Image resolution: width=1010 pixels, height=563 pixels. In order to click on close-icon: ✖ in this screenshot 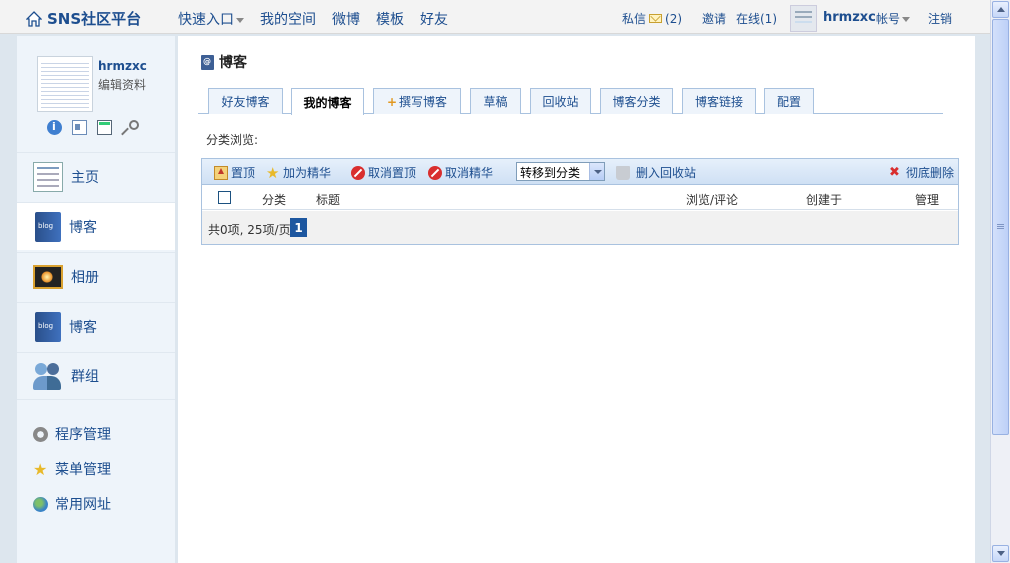, I will do `click(894, 172)`.